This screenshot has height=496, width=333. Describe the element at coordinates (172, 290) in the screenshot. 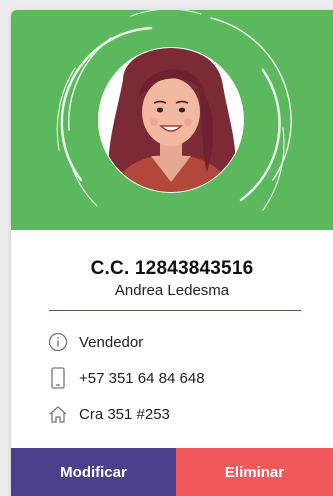

I see `employee-name: Andrea Ledesma` at that location.